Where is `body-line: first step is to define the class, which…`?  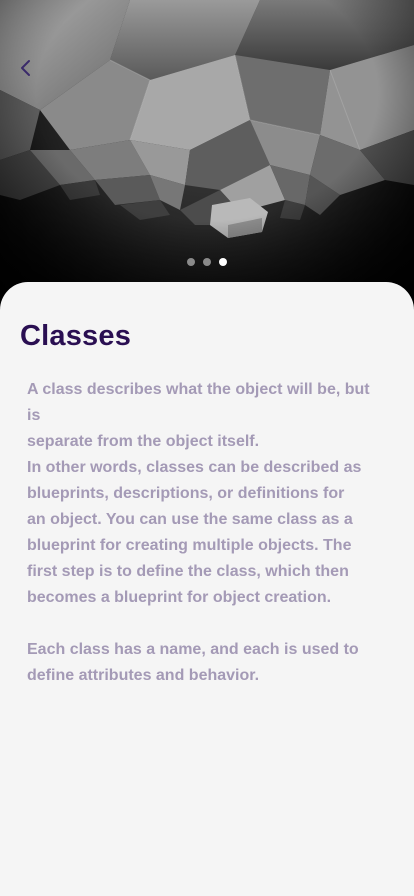
body-line: first step is to define the class, which… is located at coordinates (188, 571).